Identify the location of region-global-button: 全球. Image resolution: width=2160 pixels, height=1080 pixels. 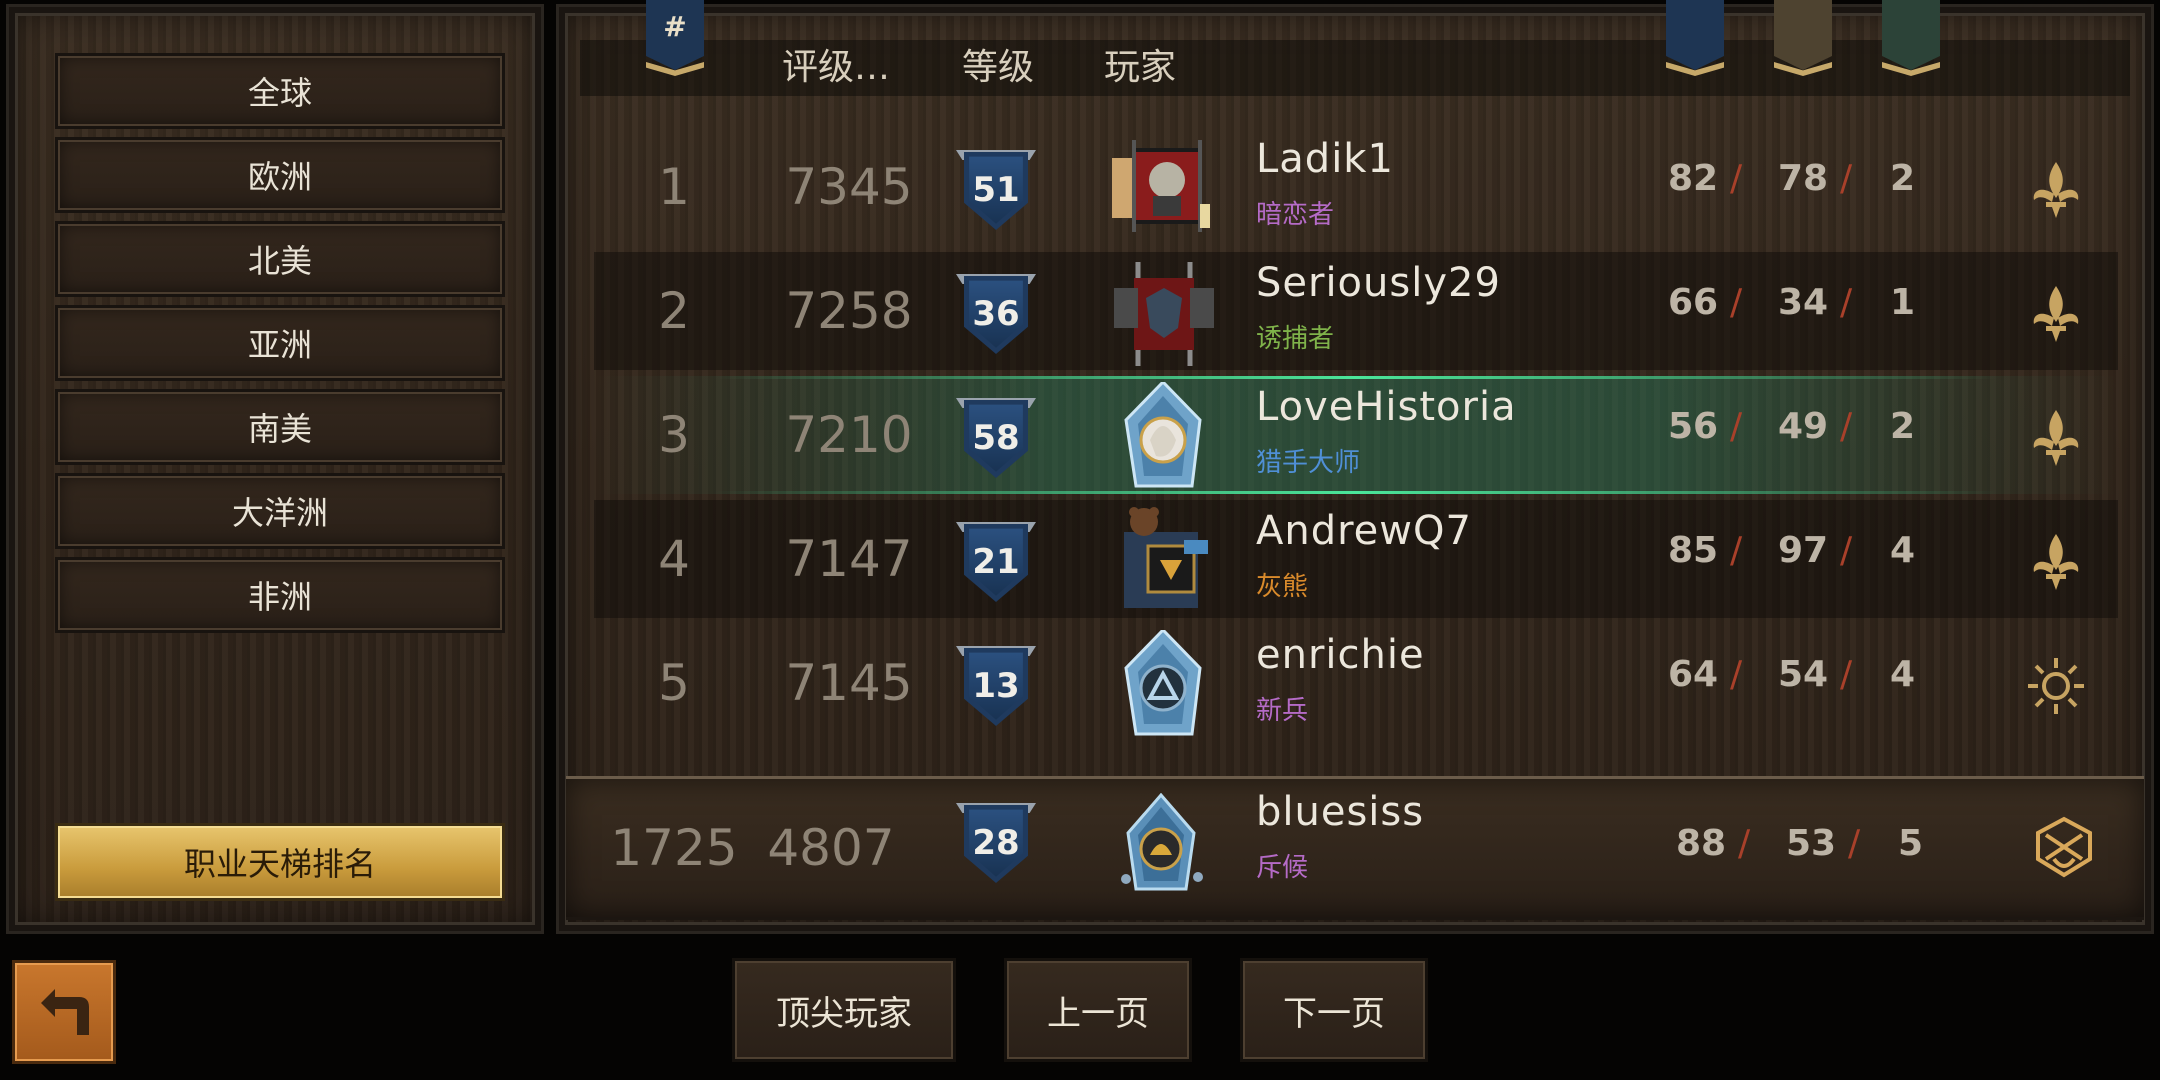
(280, 91).